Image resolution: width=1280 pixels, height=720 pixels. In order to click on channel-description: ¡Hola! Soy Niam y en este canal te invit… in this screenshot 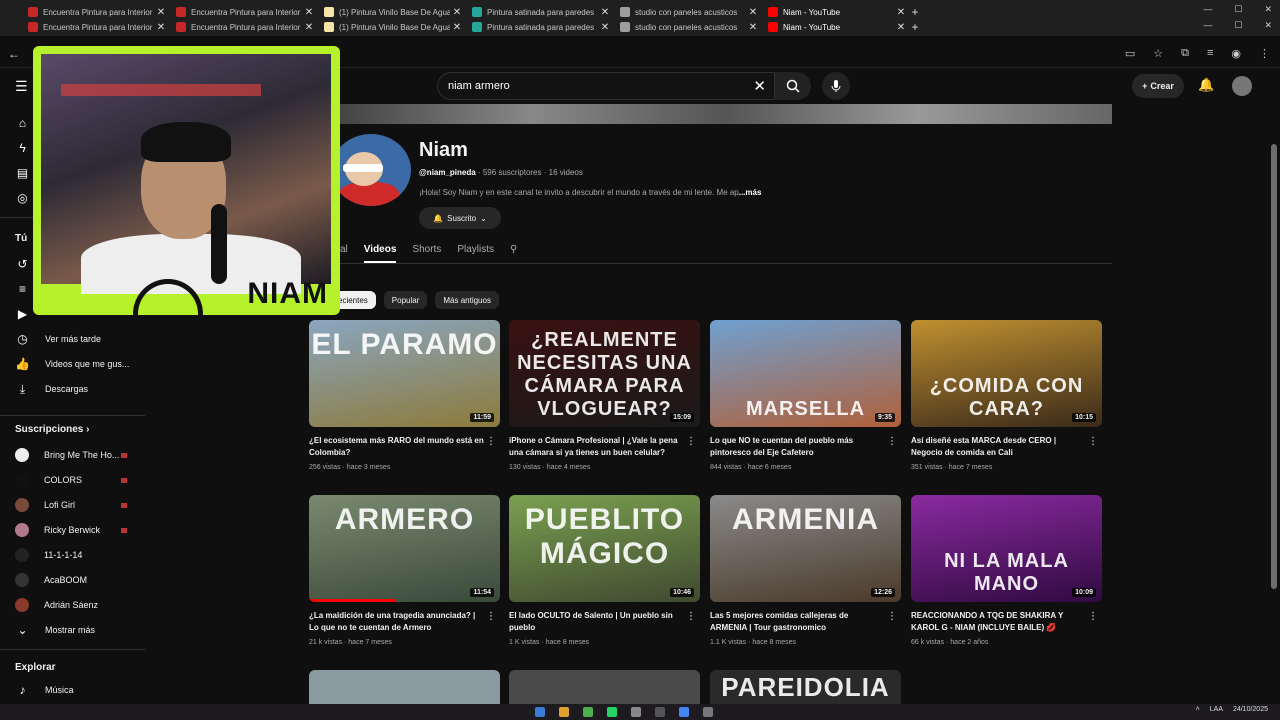, I will do `click(590, 192)`.